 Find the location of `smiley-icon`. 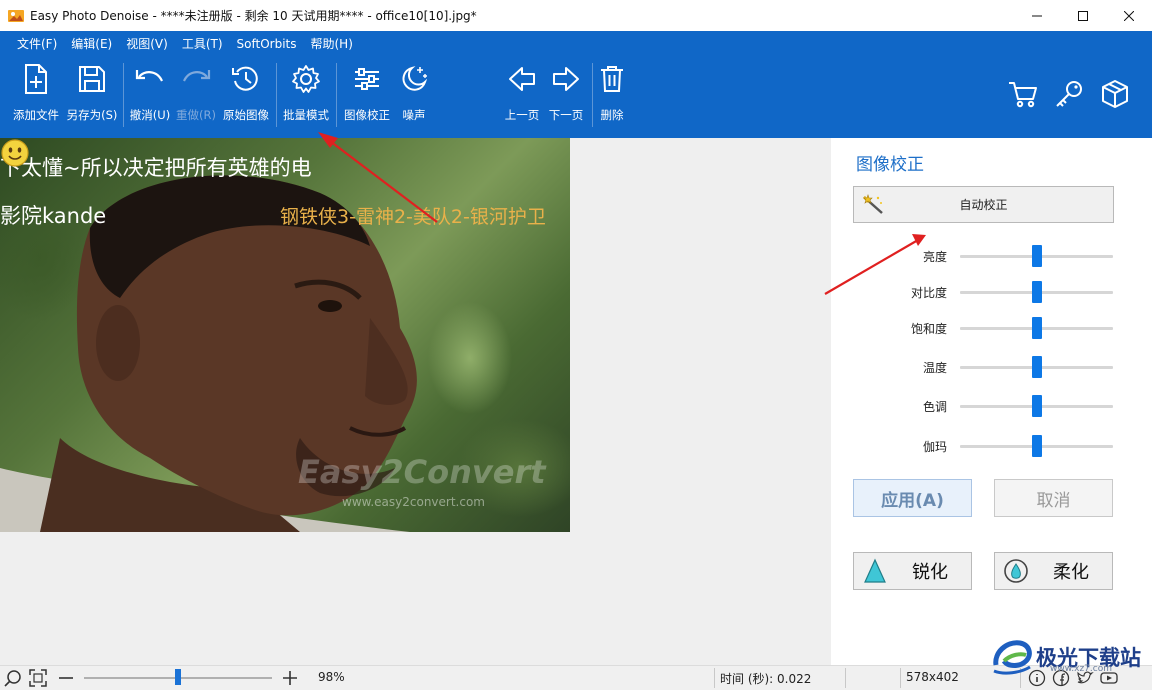

smiley-icon is located at coordinates (15, 153).